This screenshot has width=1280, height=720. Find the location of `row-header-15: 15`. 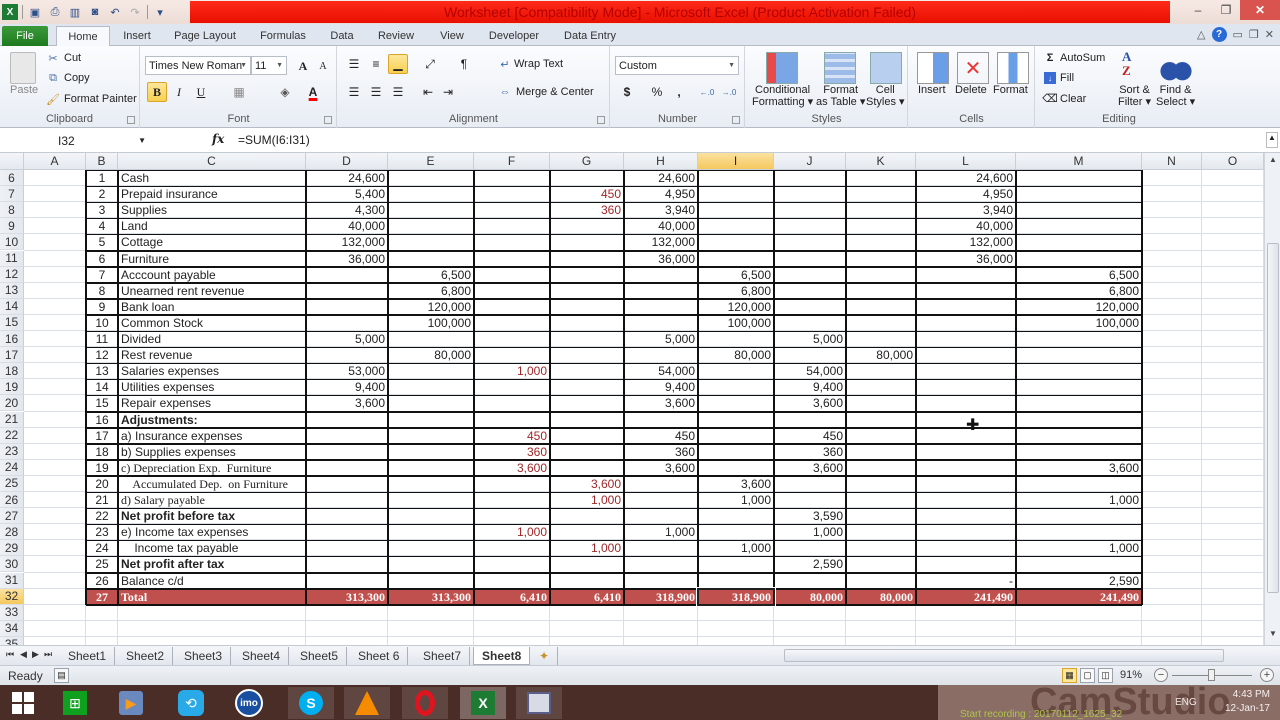

row-header-15: 15 is located at coordinates (12, 322).